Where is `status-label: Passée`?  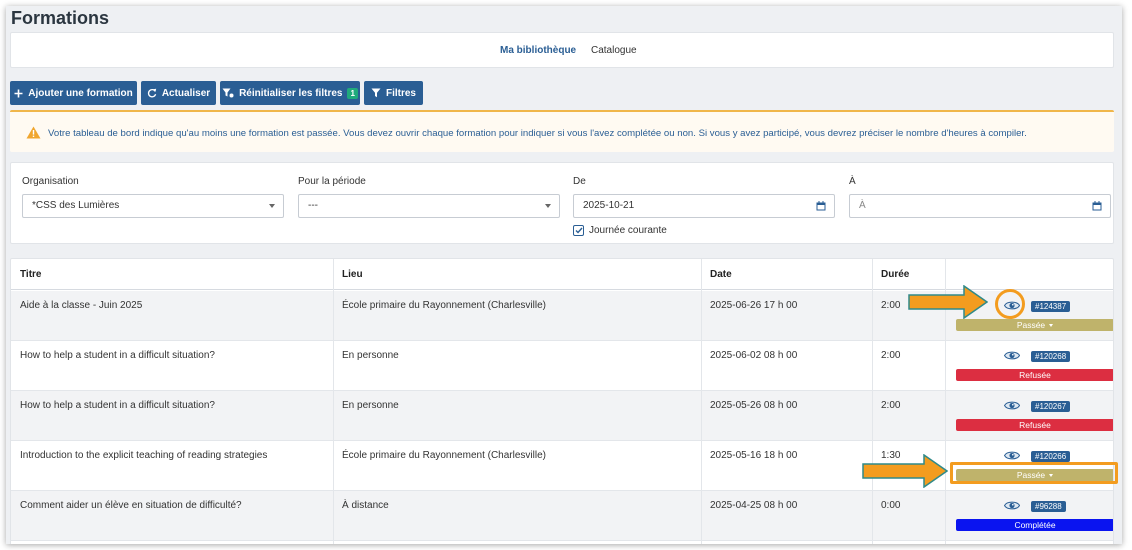
status-label: Passée is located at coordinates (1031, 325).